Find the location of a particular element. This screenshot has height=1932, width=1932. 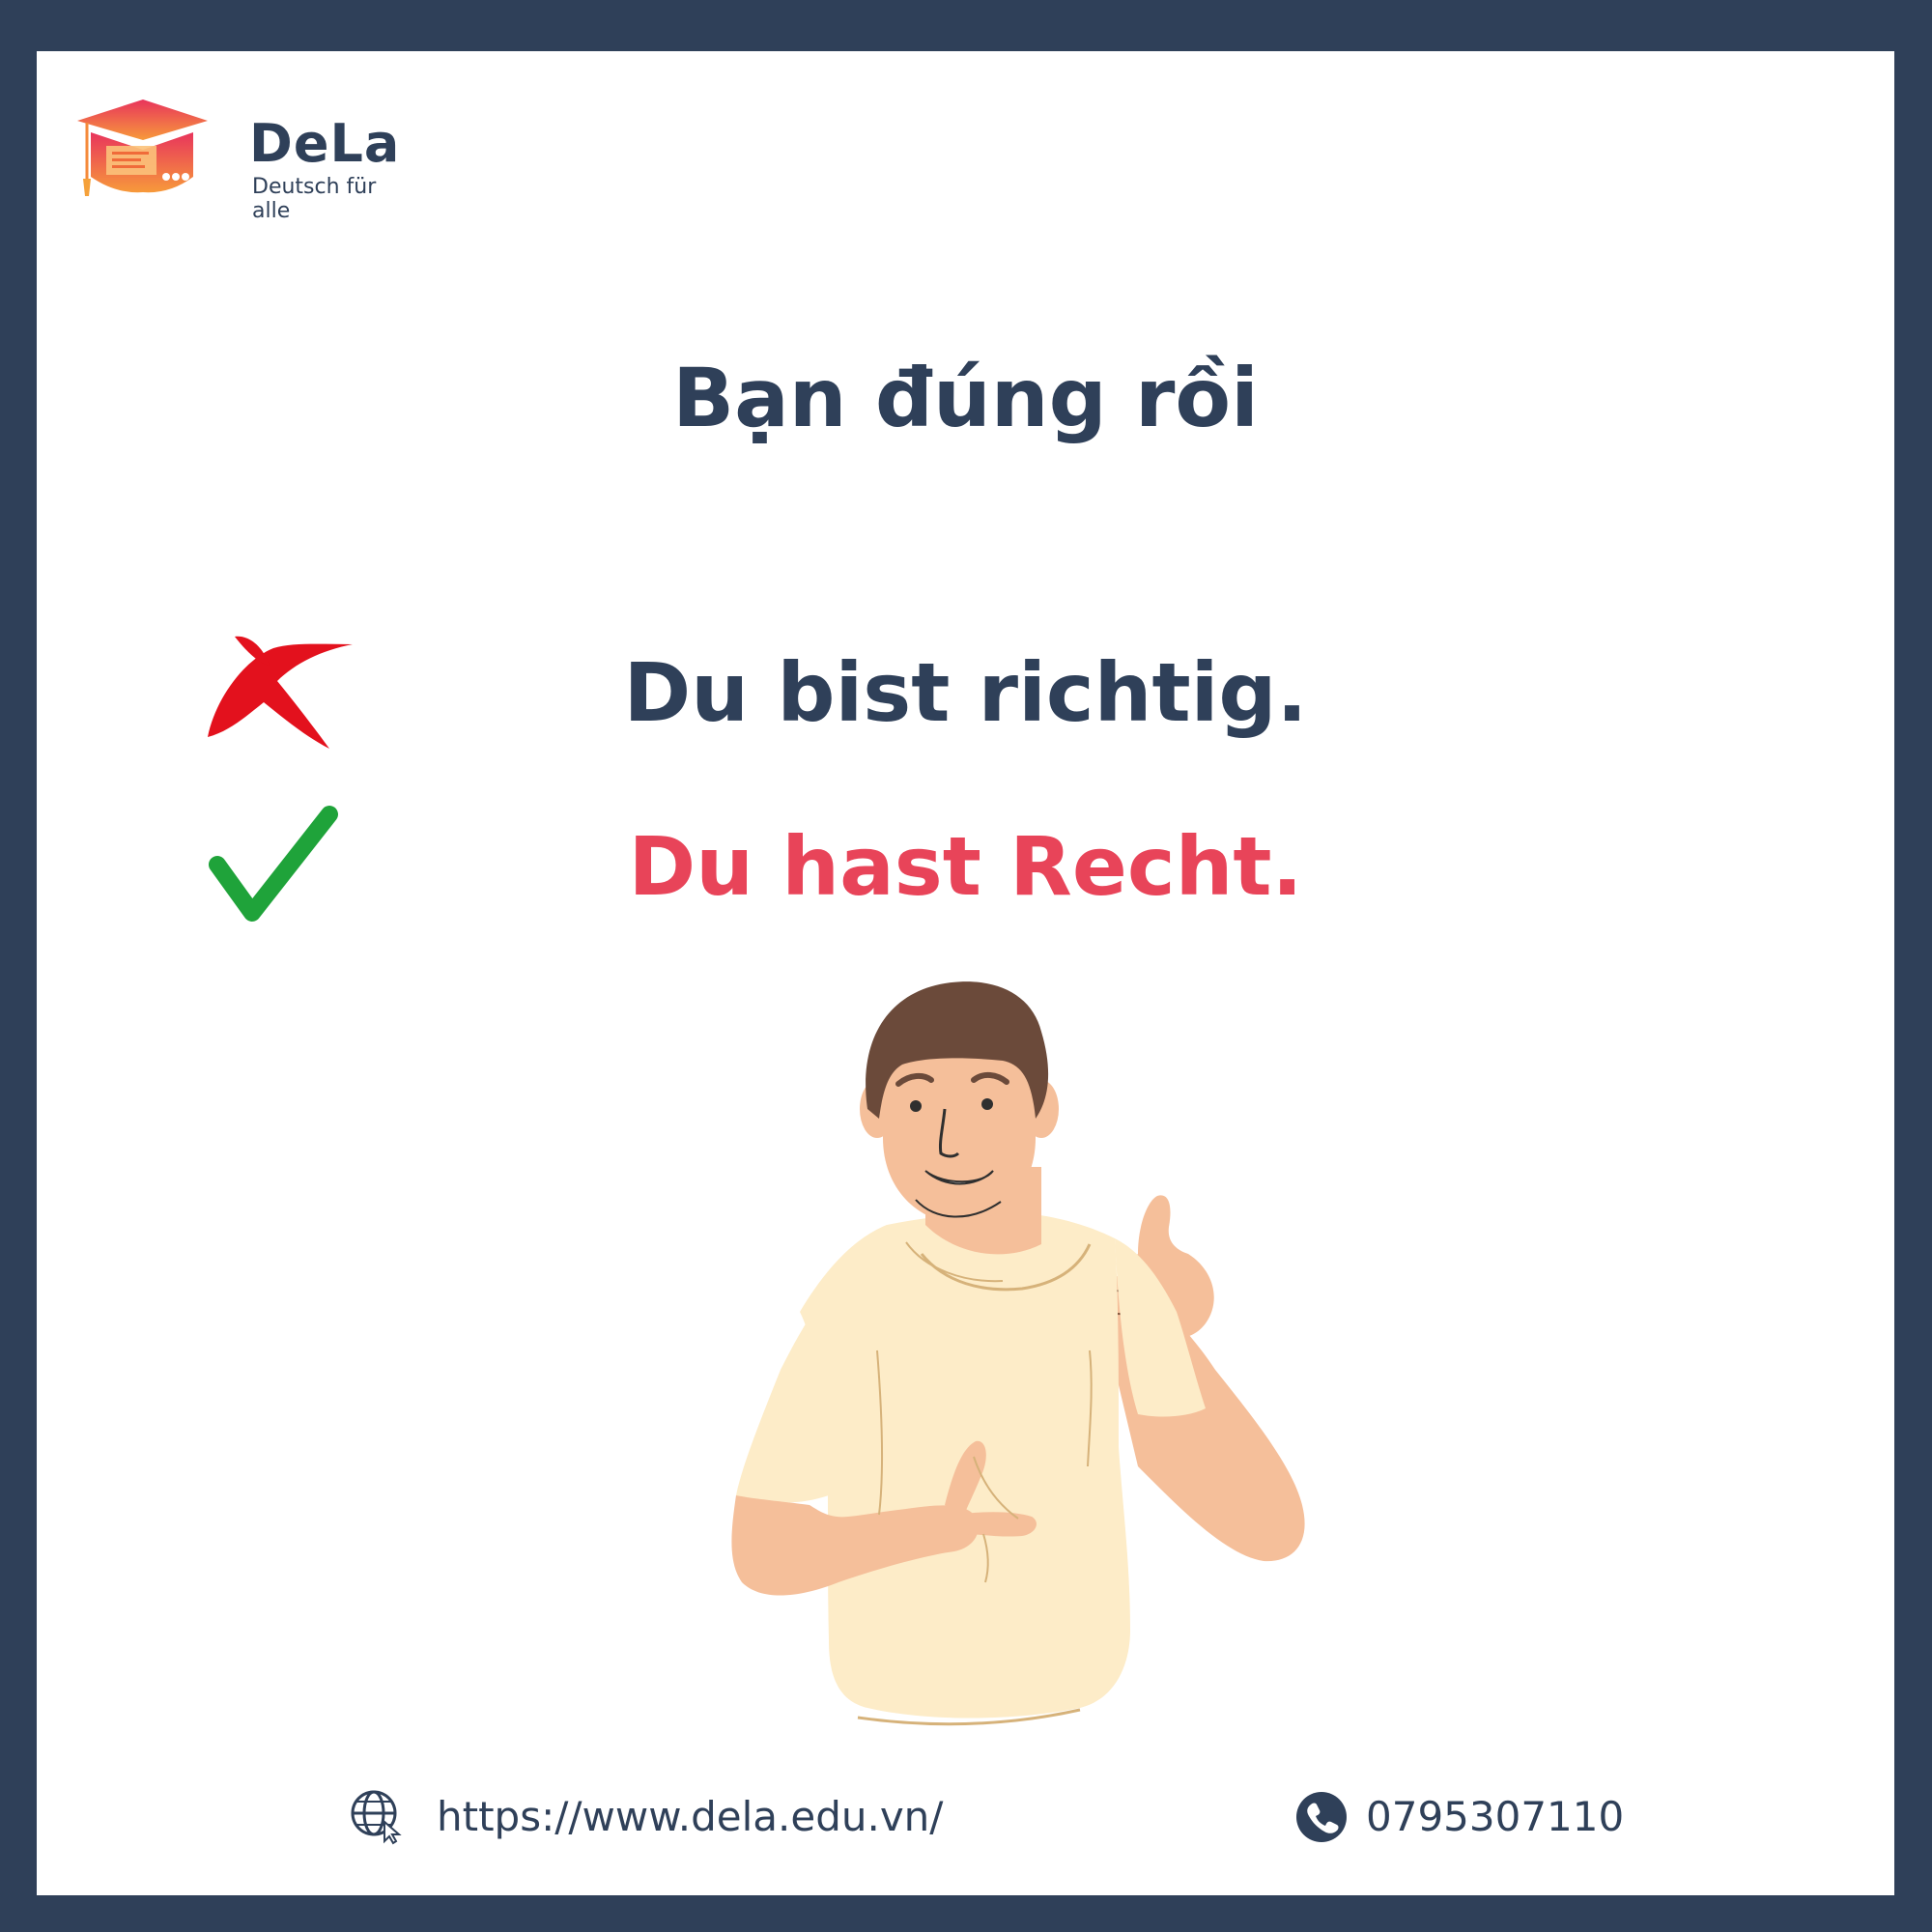

page-title: Bạn đúng rồi is located at coordinates (965, 398).